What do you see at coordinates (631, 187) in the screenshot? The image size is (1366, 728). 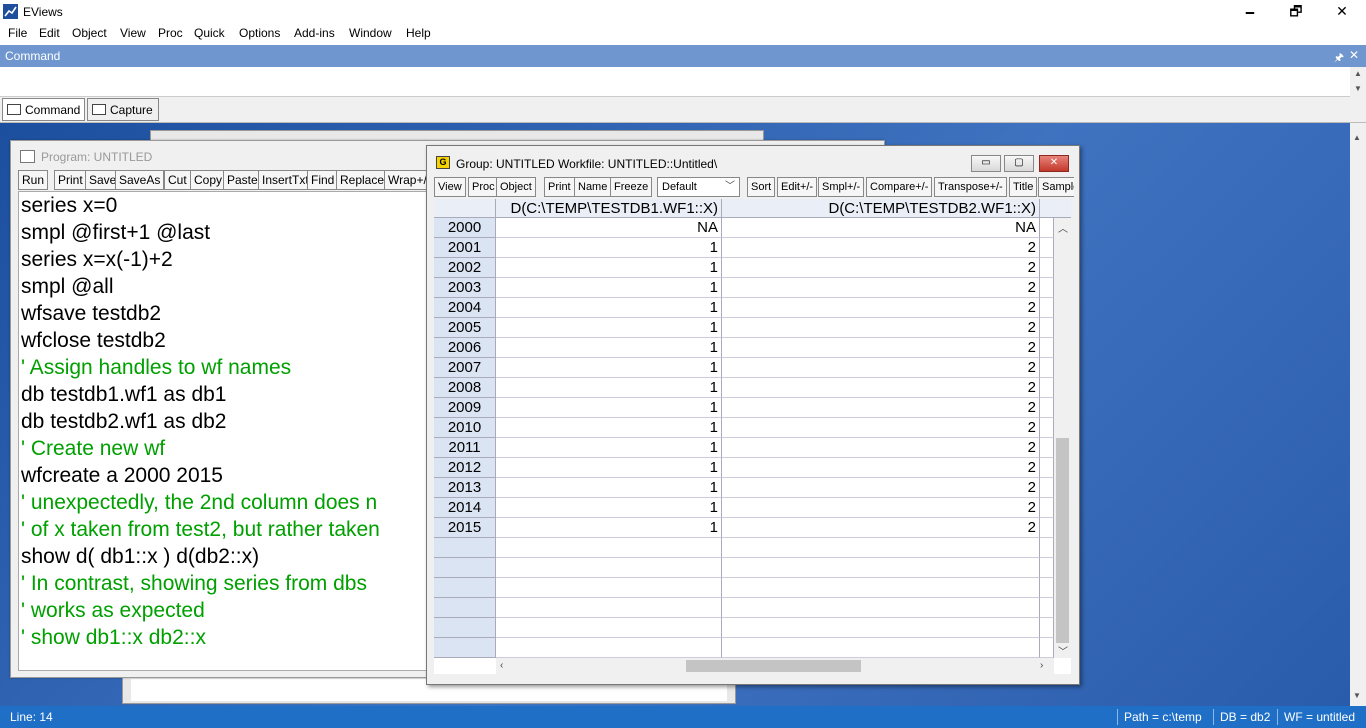 I see `freeze-button: Freeze` at bounding box center [631, 187].